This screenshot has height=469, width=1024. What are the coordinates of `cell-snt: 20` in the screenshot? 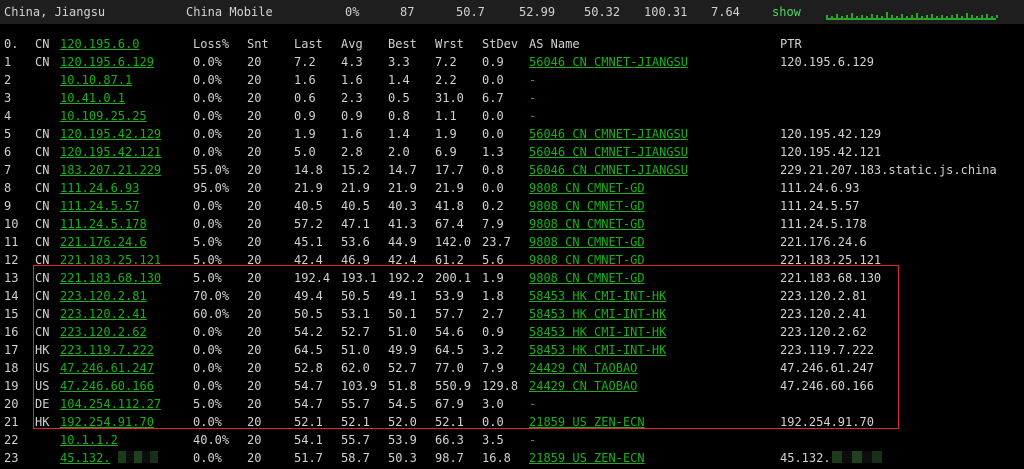 It's located at (254, 458).